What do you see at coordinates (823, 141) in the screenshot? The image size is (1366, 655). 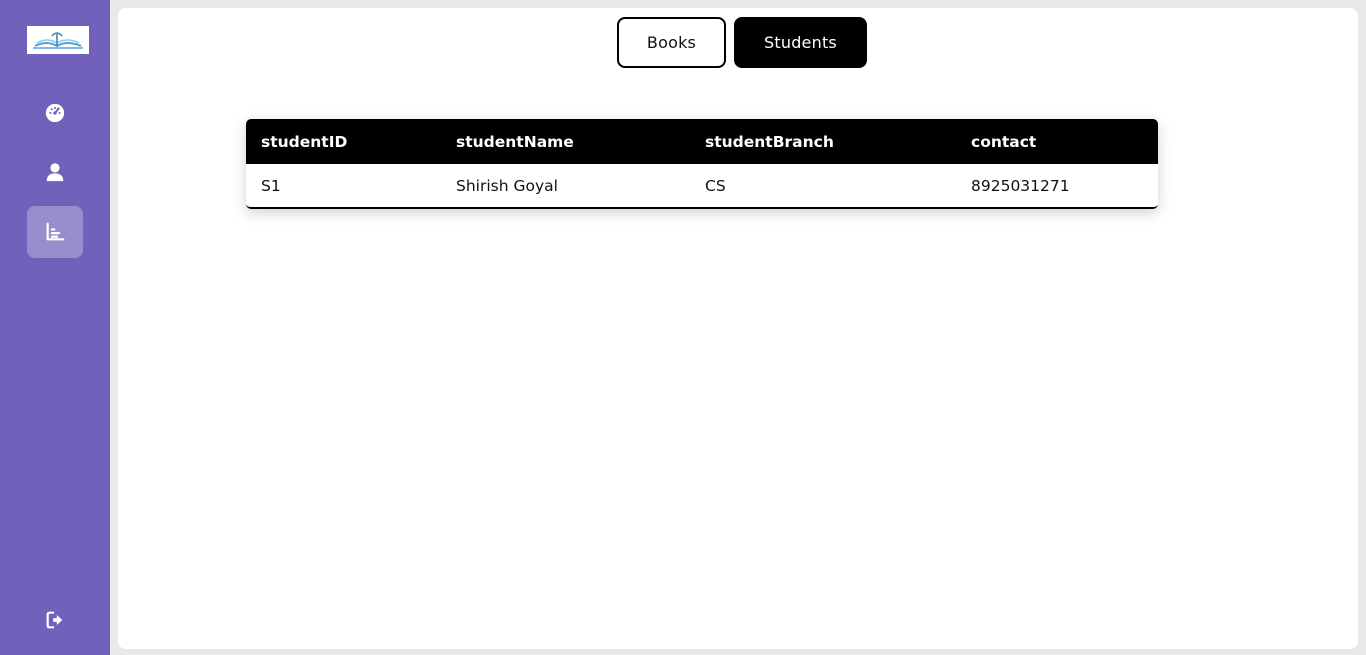 I see `column-header-student-branch: studentBranch` at bounding box center [823, 141].